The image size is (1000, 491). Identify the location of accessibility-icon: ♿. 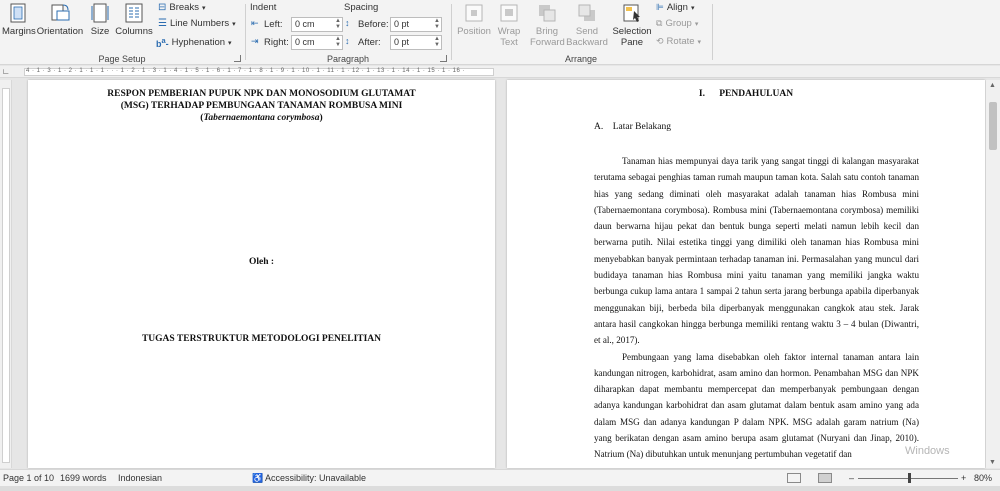
(258, 478).